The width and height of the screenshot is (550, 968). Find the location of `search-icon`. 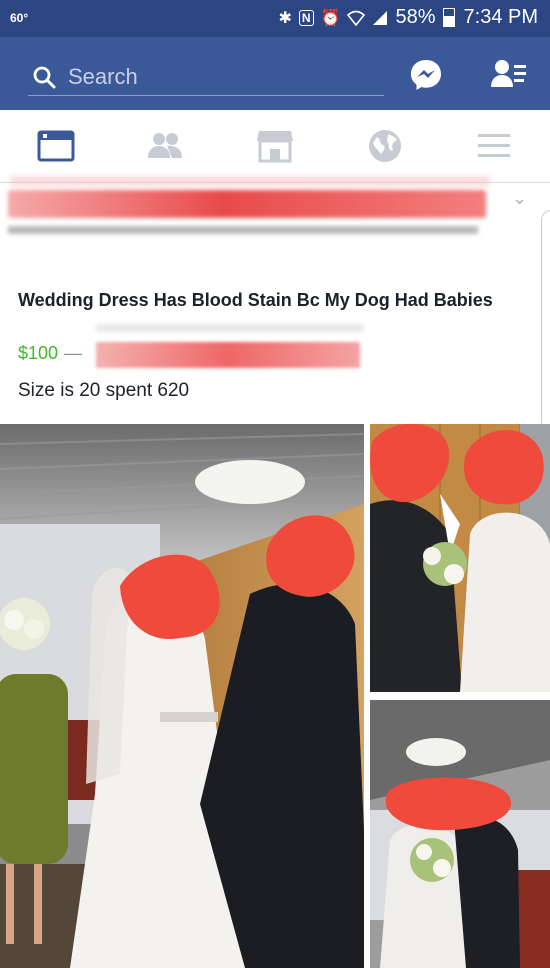

search-icon is located at coordinates (44, 77).